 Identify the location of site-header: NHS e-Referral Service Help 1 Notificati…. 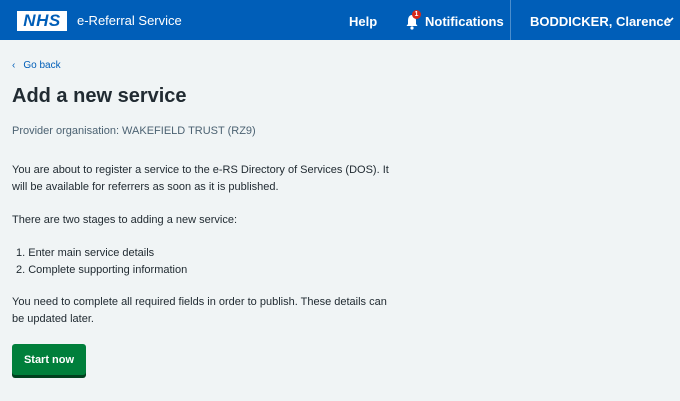
(340, 20).